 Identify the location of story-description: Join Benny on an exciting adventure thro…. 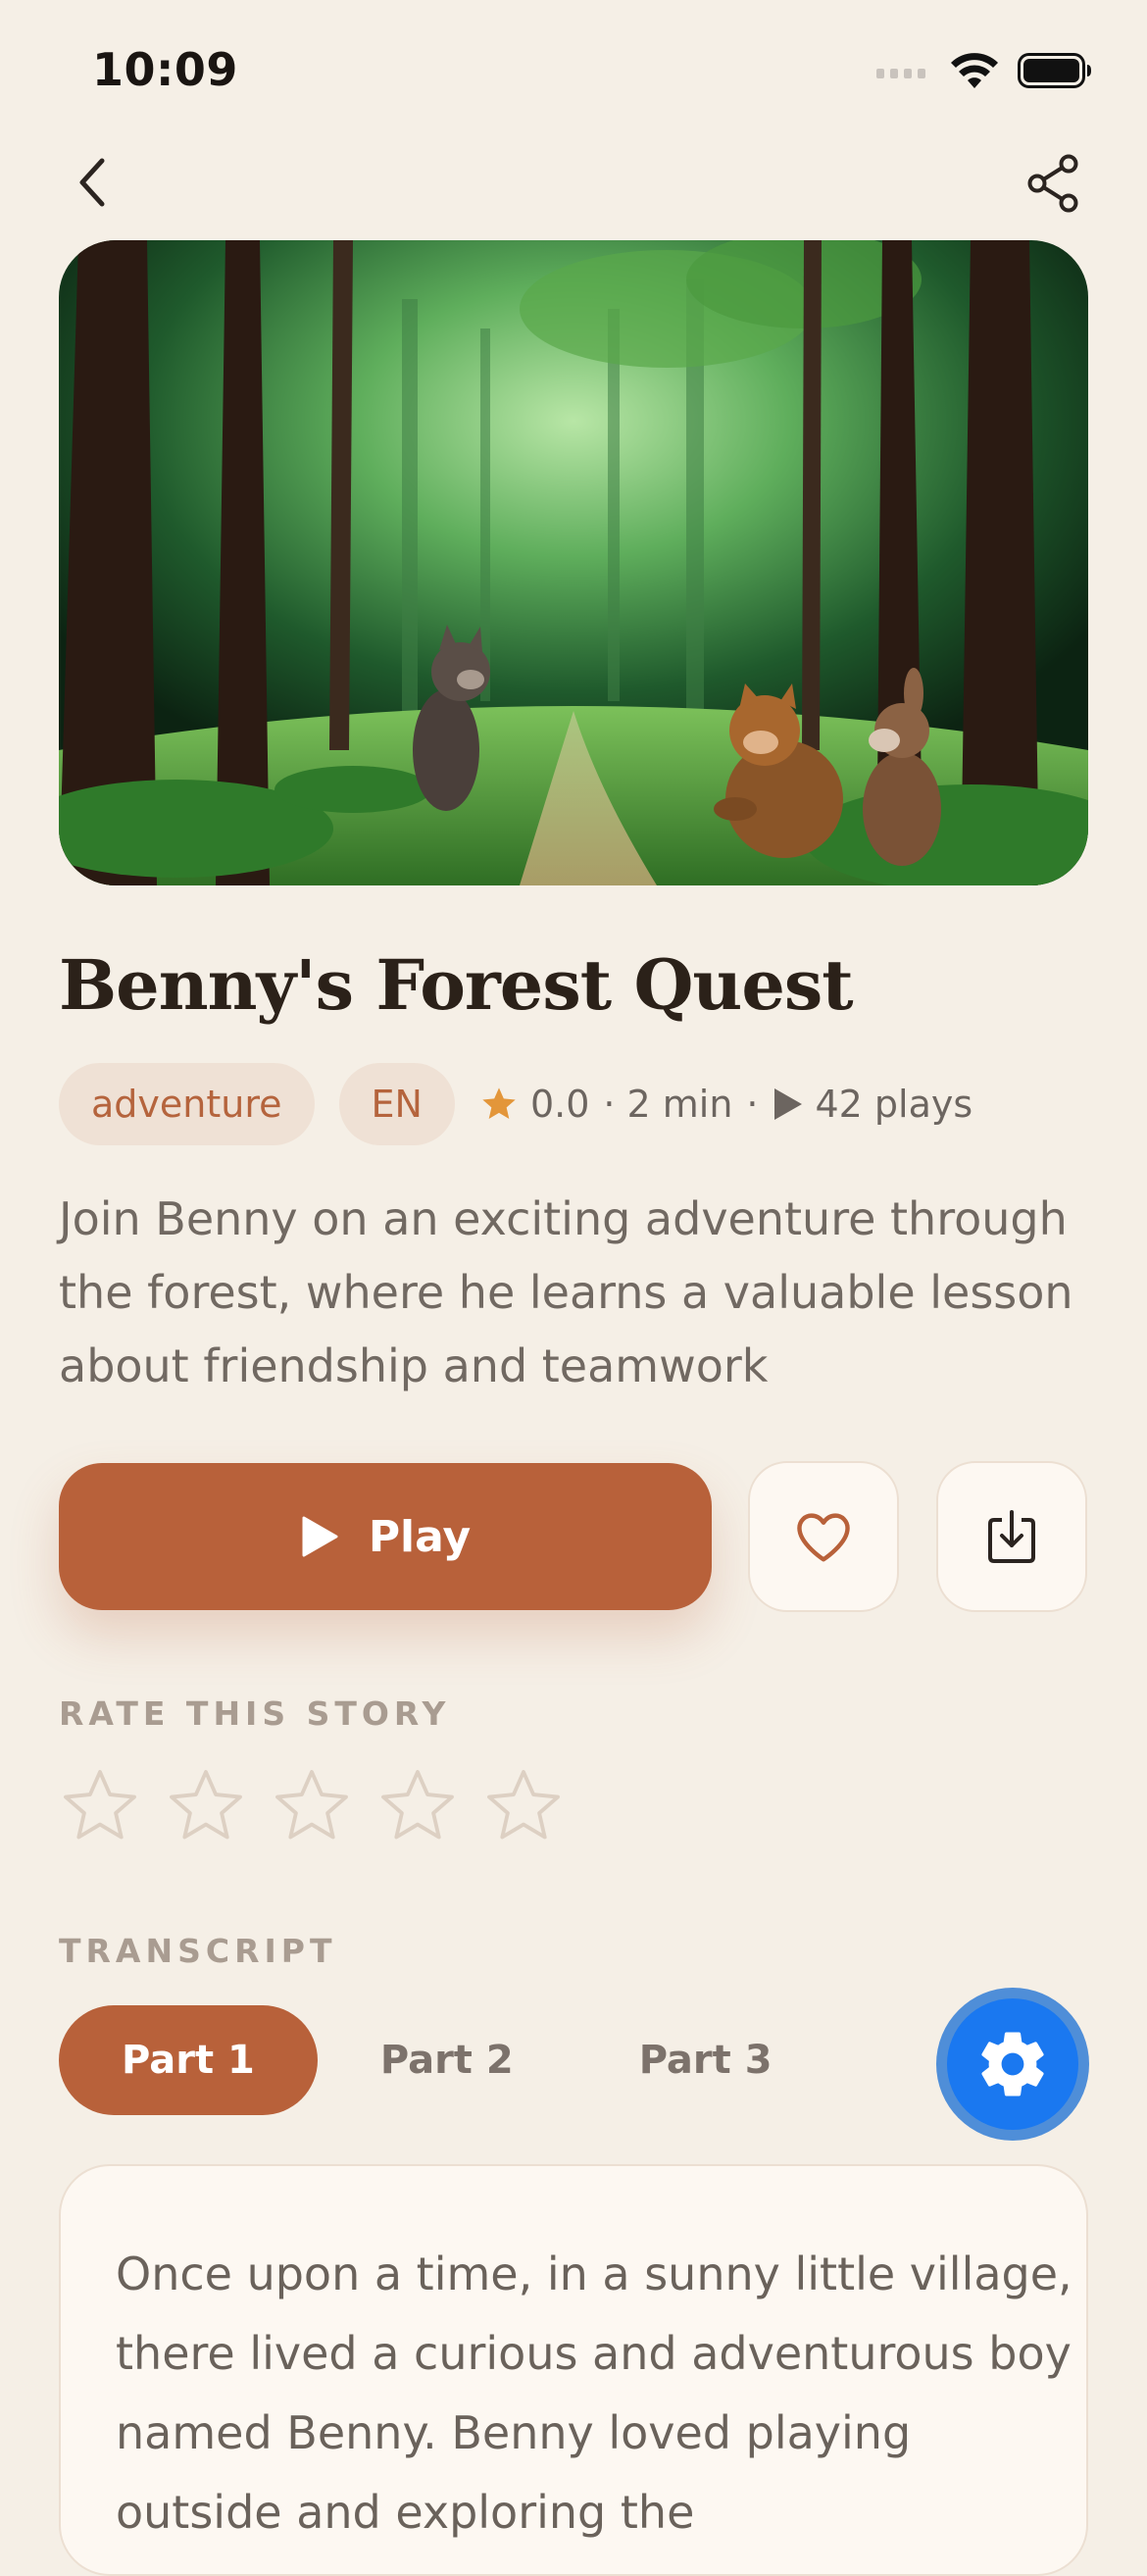
(566, 1292).